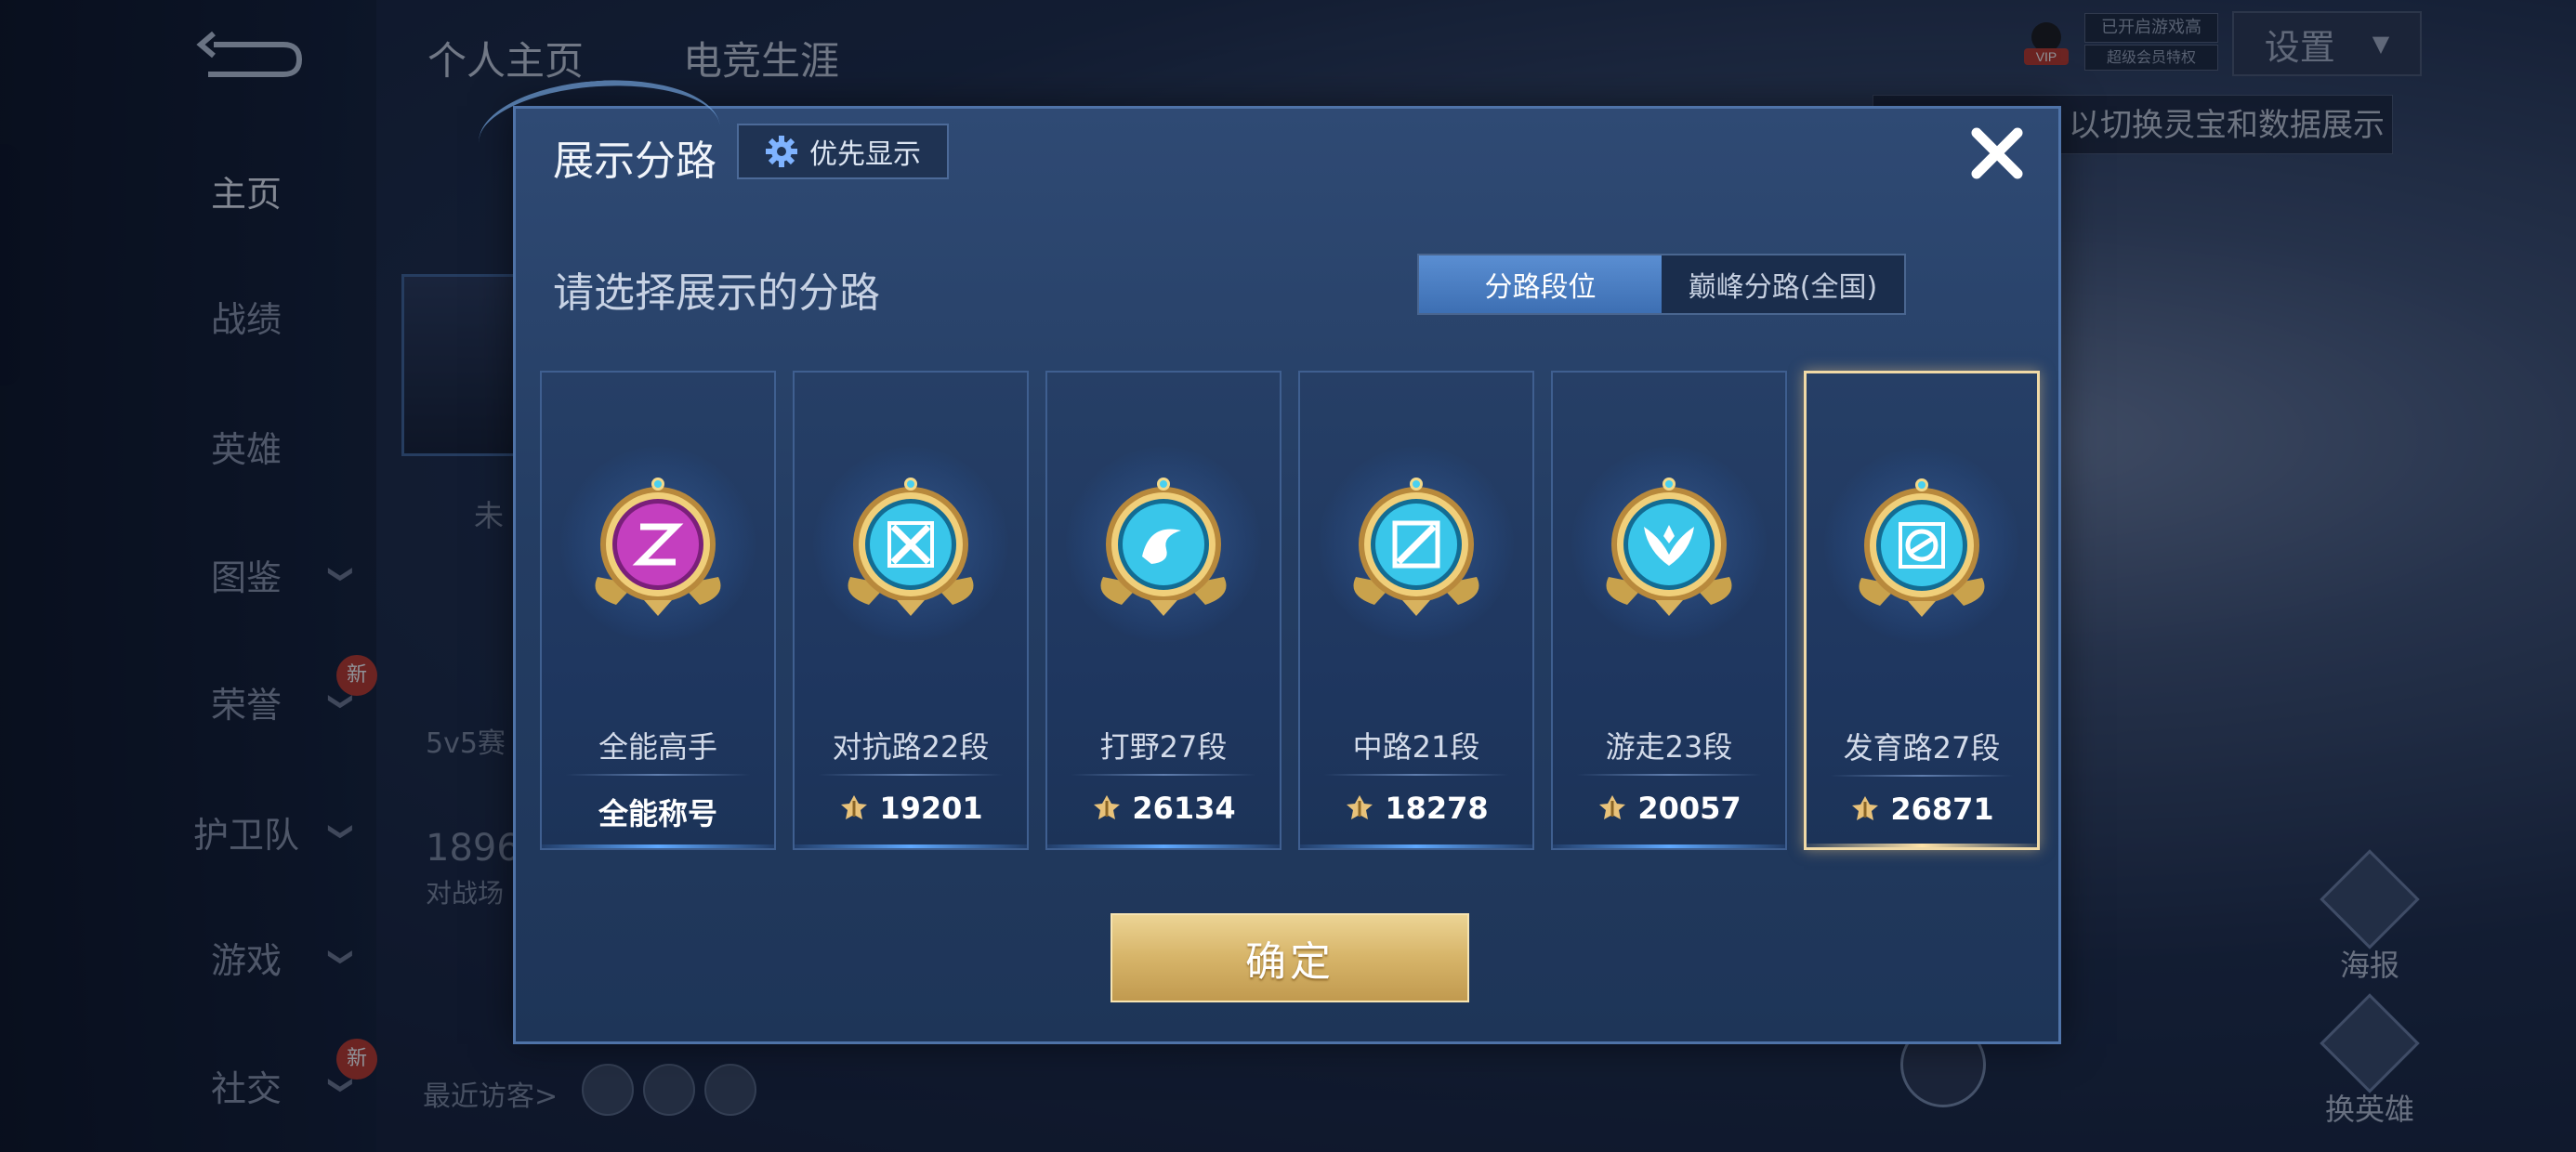 The image size is (2576, 1152). I want to click on view-toggle: 分路段位 巅峰分路(全国), so click(1661, 284).